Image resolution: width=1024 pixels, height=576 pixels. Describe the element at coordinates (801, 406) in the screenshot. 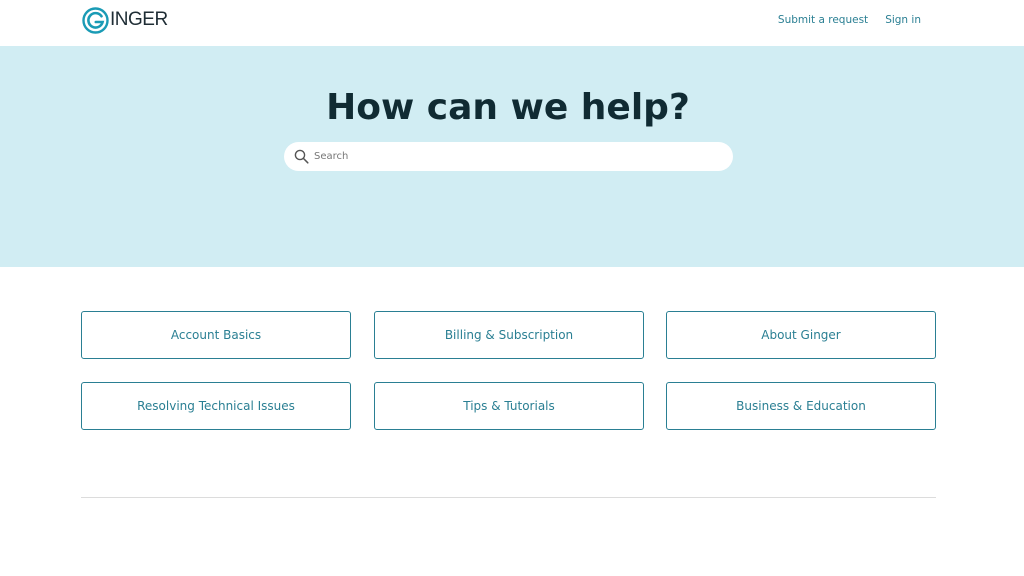

I see `category-business-education: Business & Education` at that location.